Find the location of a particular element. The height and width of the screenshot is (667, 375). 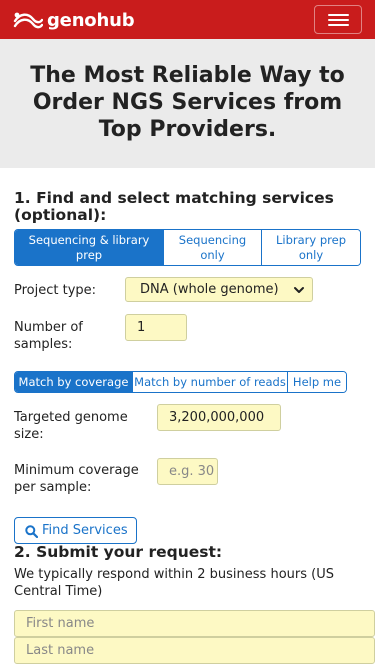

genome-size-label-line: Targeted genome is located at coordinates (71, 417).